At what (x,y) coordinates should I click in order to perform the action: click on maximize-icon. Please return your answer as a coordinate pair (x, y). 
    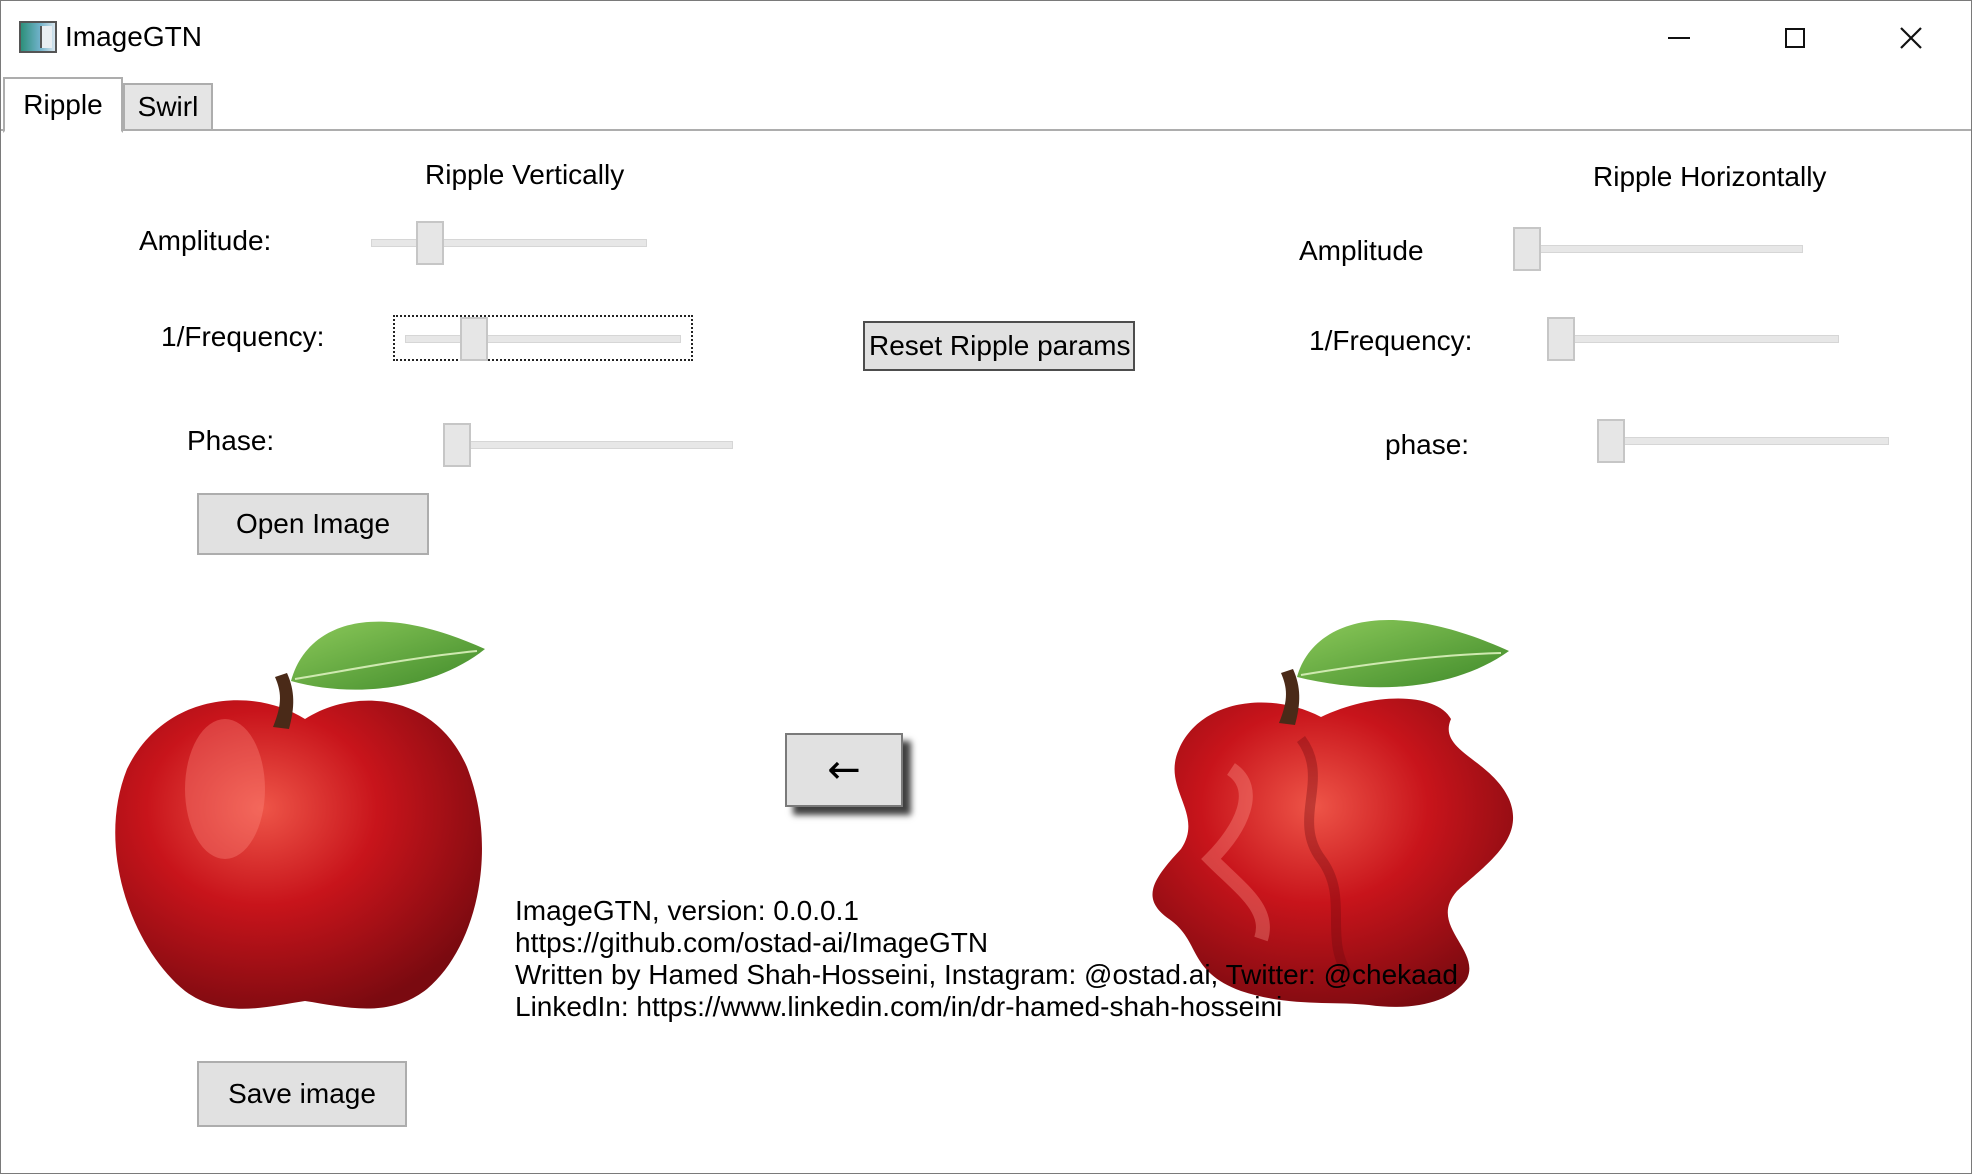
    Looking at the image, I should click on (1795, 38).